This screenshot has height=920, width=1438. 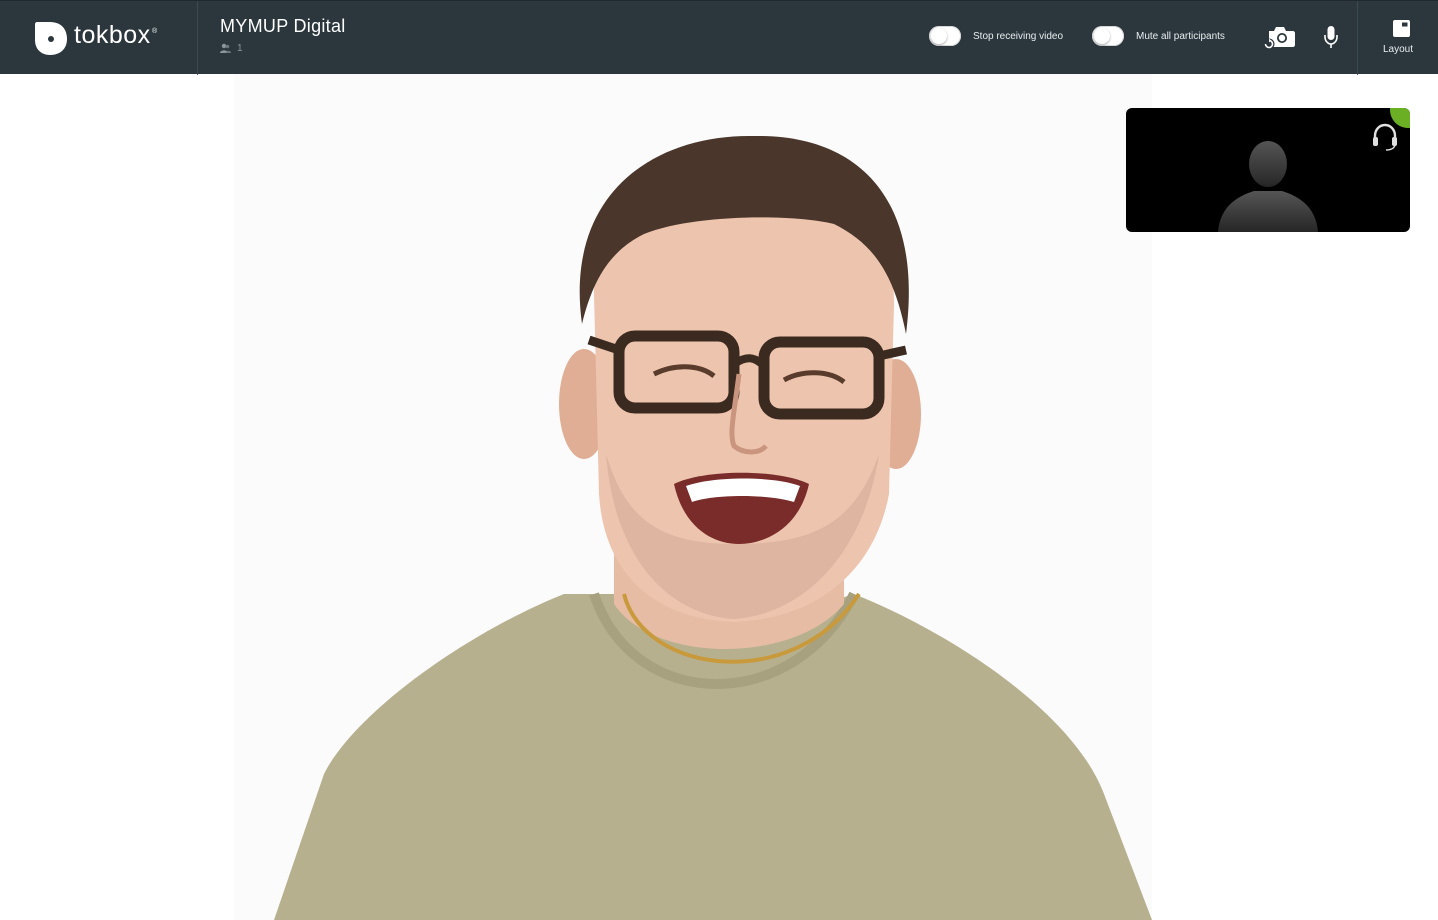 What do you see at coordinates (1180, 36) in the screenshot?
I see `mute-all-participants-label: Mute all participants` at bounding box center [1180, 36].